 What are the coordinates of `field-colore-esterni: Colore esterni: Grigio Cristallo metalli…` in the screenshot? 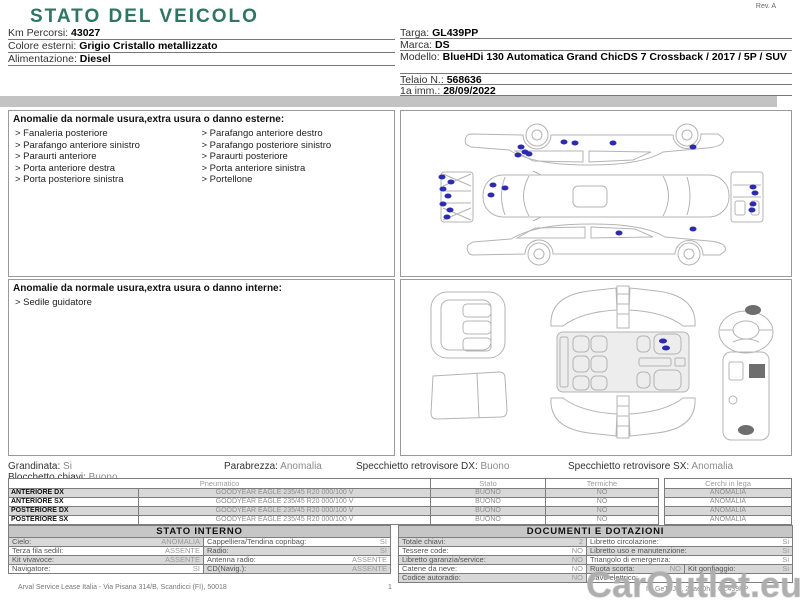 It's located at (201, 46).